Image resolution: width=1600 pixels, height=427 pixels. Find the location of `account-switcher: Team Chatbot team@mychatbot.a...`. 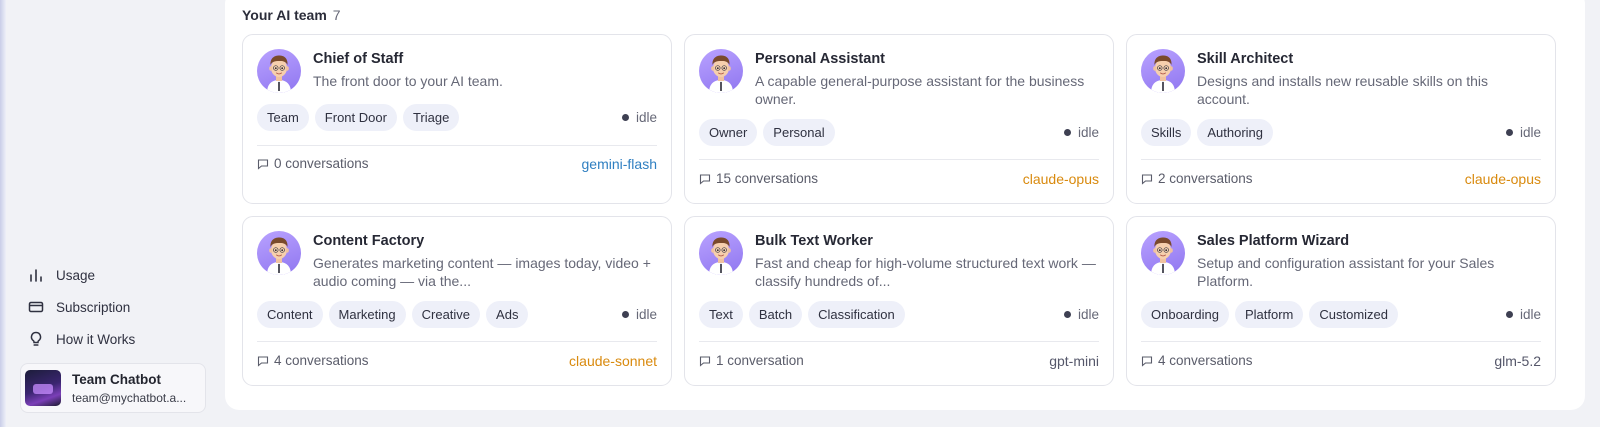

account-switcher: Team Chatbot team@mychatbot.a... is located at coordinates (113, 388).